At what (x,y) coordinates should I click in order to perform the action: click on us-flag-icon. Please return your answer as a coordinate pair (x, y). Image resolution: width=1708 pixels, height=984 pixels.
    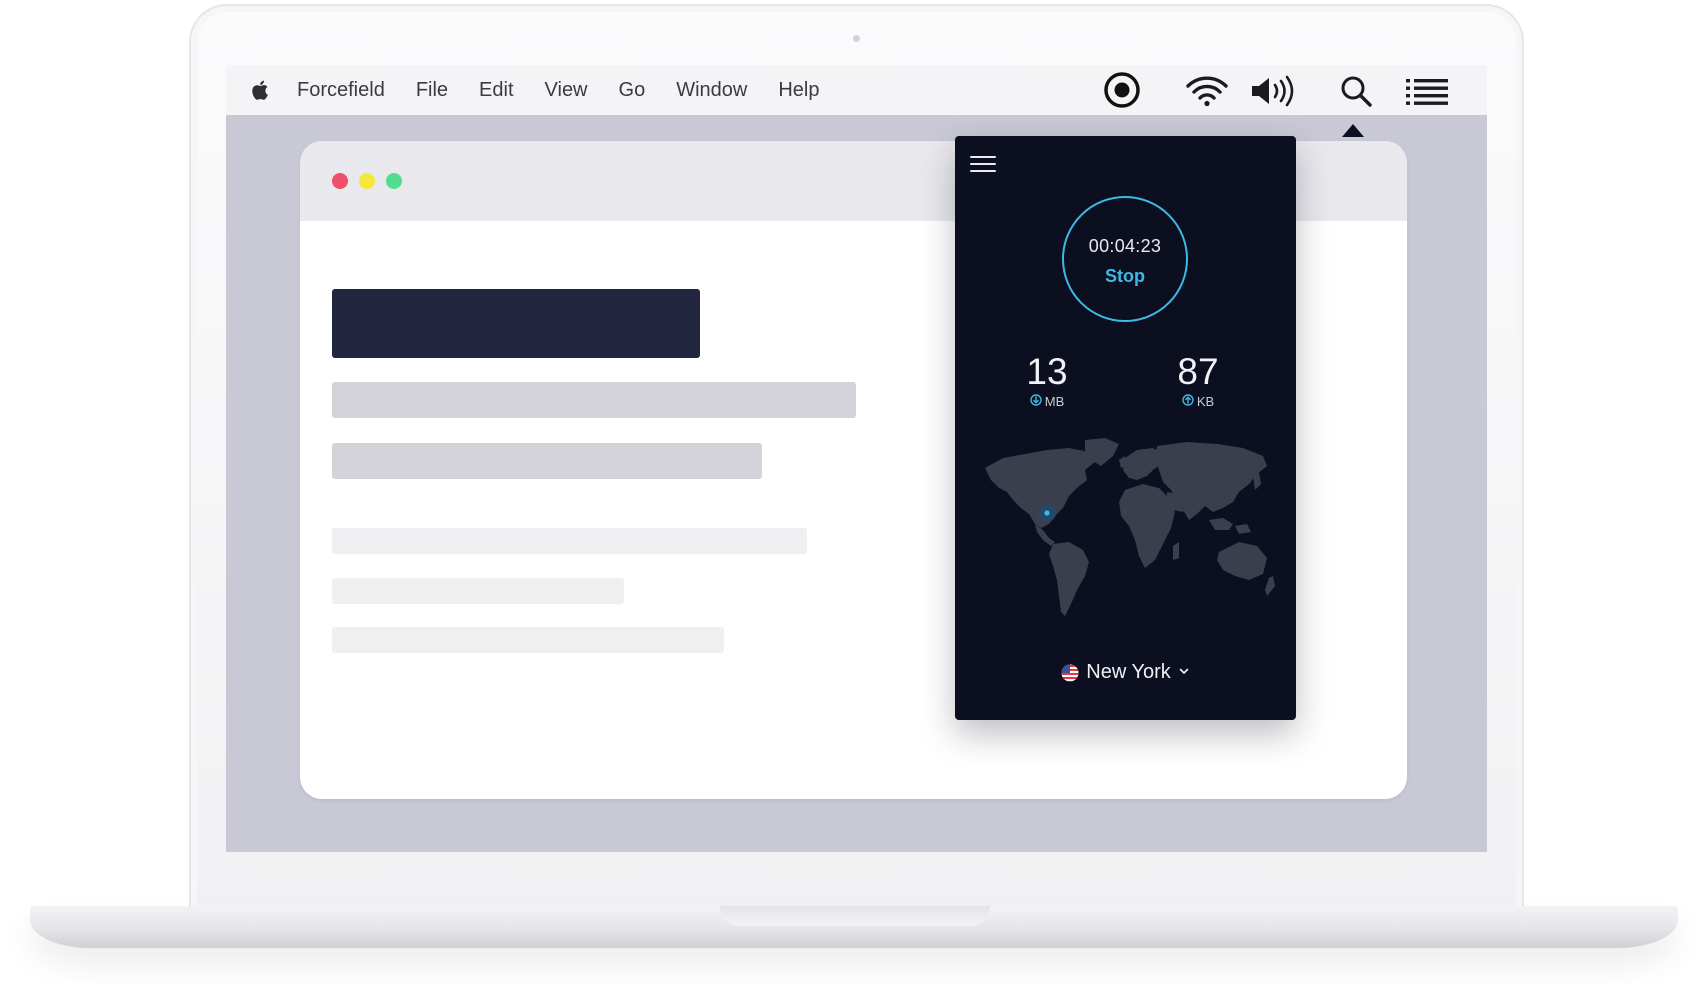
    Looking at the image, I should click on (1070, 673).